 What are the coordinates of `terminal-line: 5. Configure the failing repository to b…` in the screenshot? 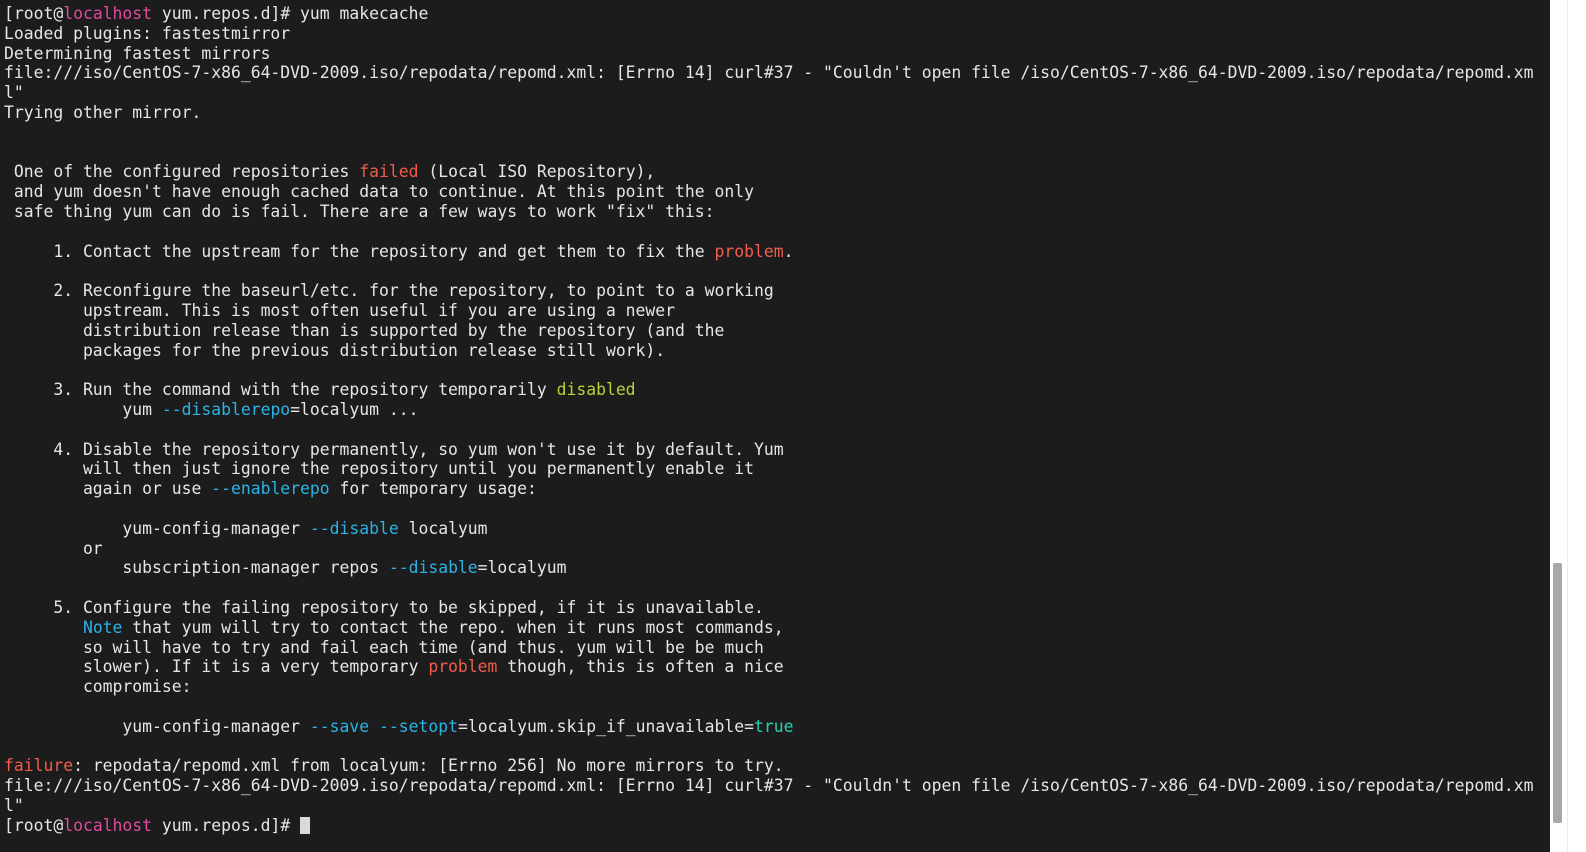 It's located at (777, 608).